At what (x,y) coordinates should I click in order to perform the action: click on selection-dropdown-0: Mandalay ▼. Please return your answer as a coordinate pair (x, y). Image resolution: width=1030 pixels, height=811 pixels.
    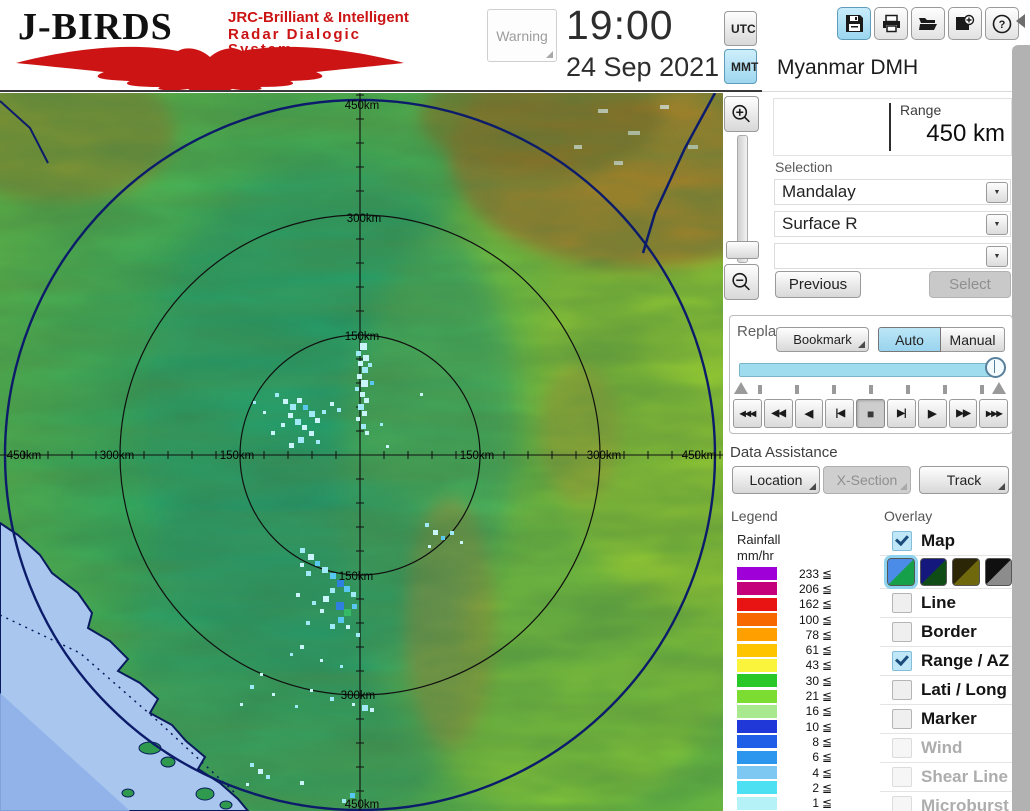
    Looking at the image, I should click on (892, 192).